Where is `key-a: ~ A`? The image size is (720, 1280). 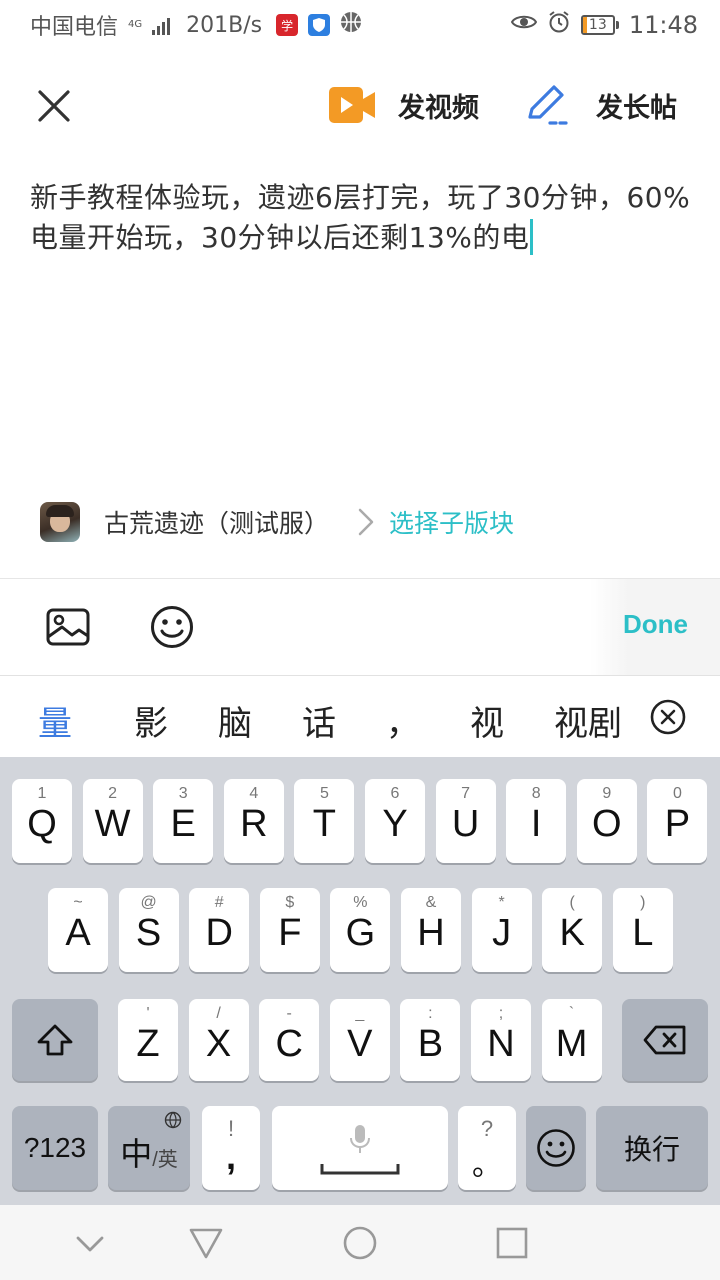 key-a: ~ A is located at coordinates (78, 930).